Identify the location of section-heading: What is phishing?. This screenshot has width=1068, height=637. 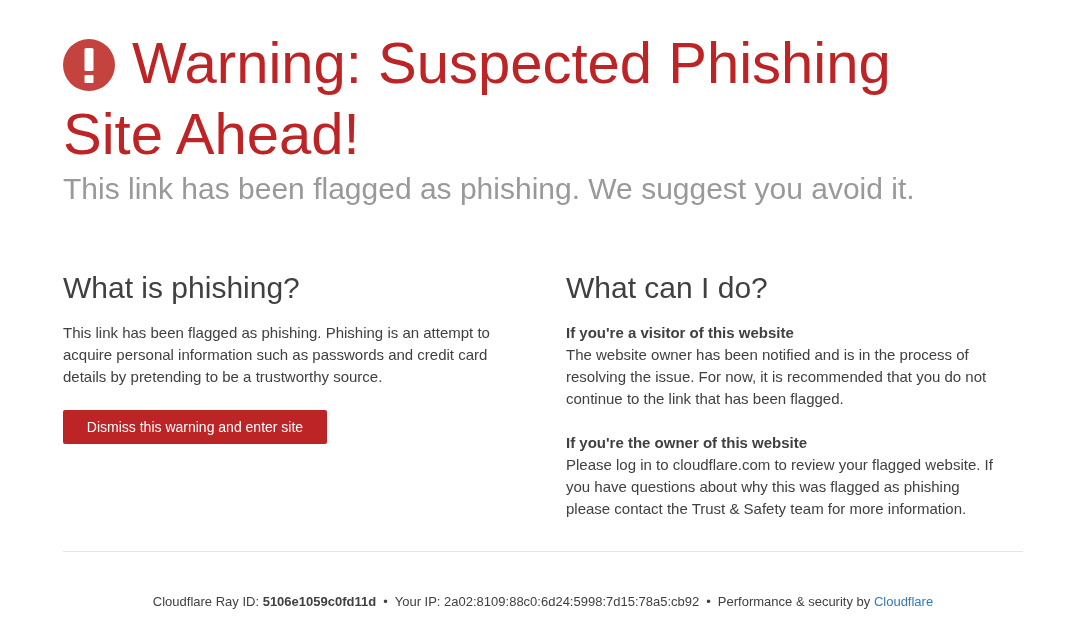
(182, 288).